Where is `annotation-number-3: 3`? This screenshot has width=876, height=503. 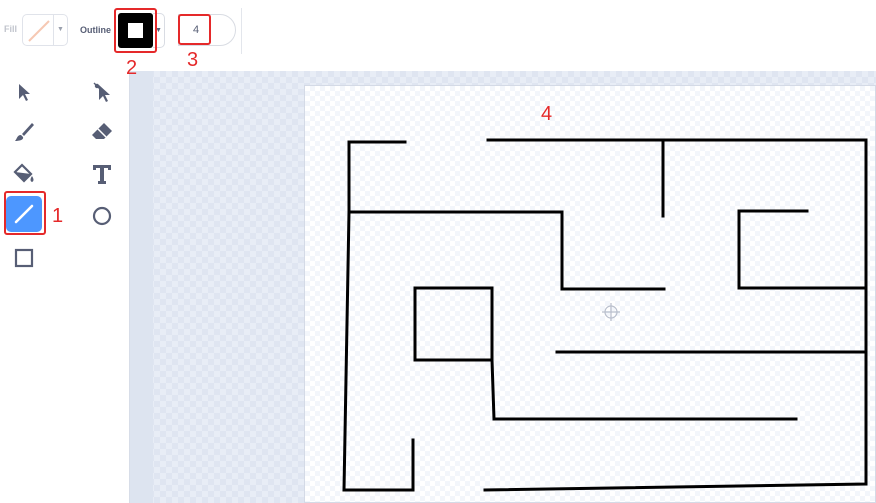 annotation-number-3: 3 is located at coordinates (193, 60).